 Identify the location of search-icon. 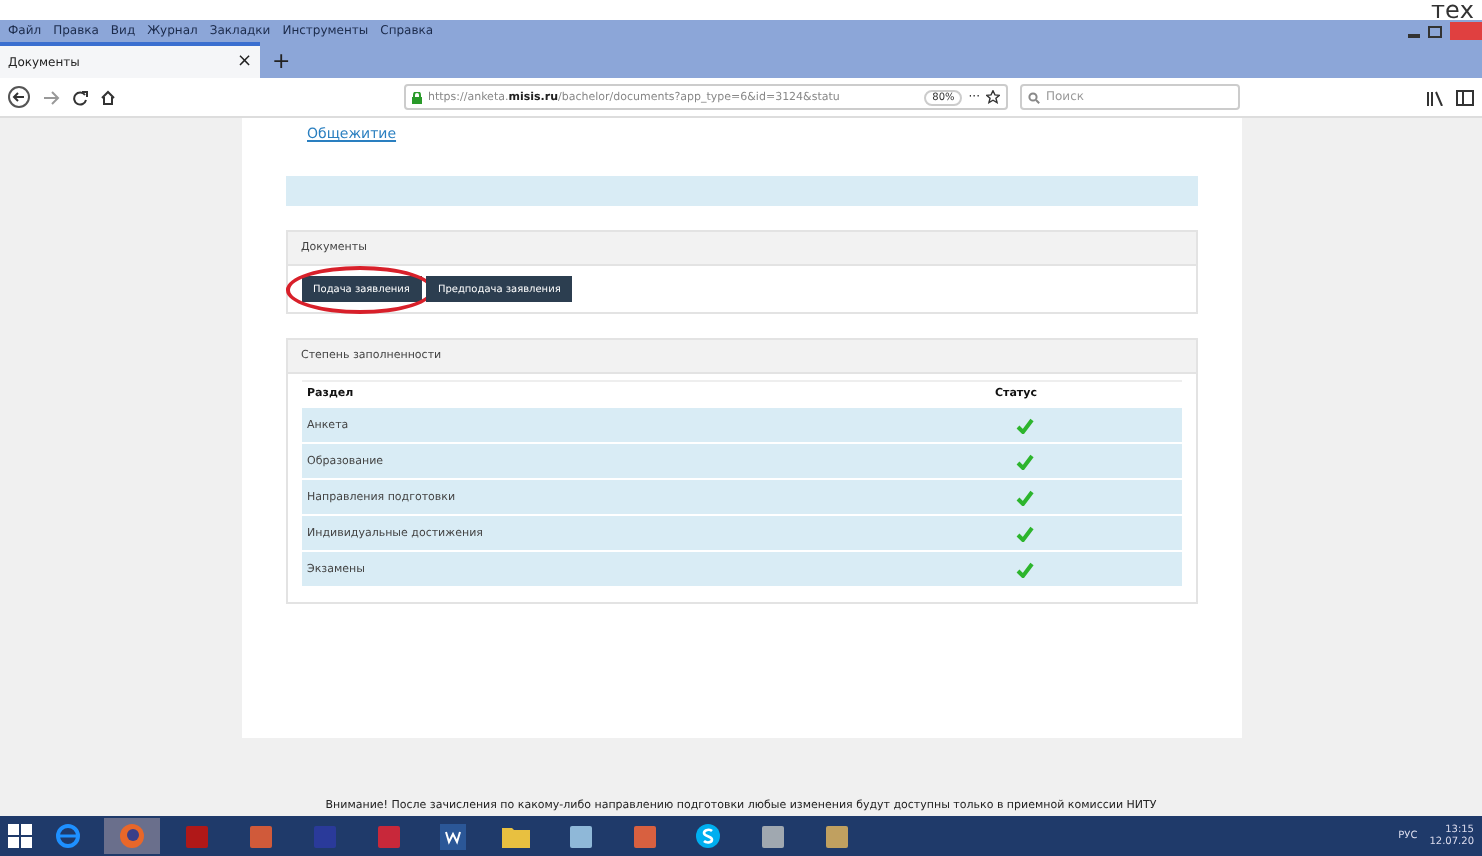
(1034, 97).